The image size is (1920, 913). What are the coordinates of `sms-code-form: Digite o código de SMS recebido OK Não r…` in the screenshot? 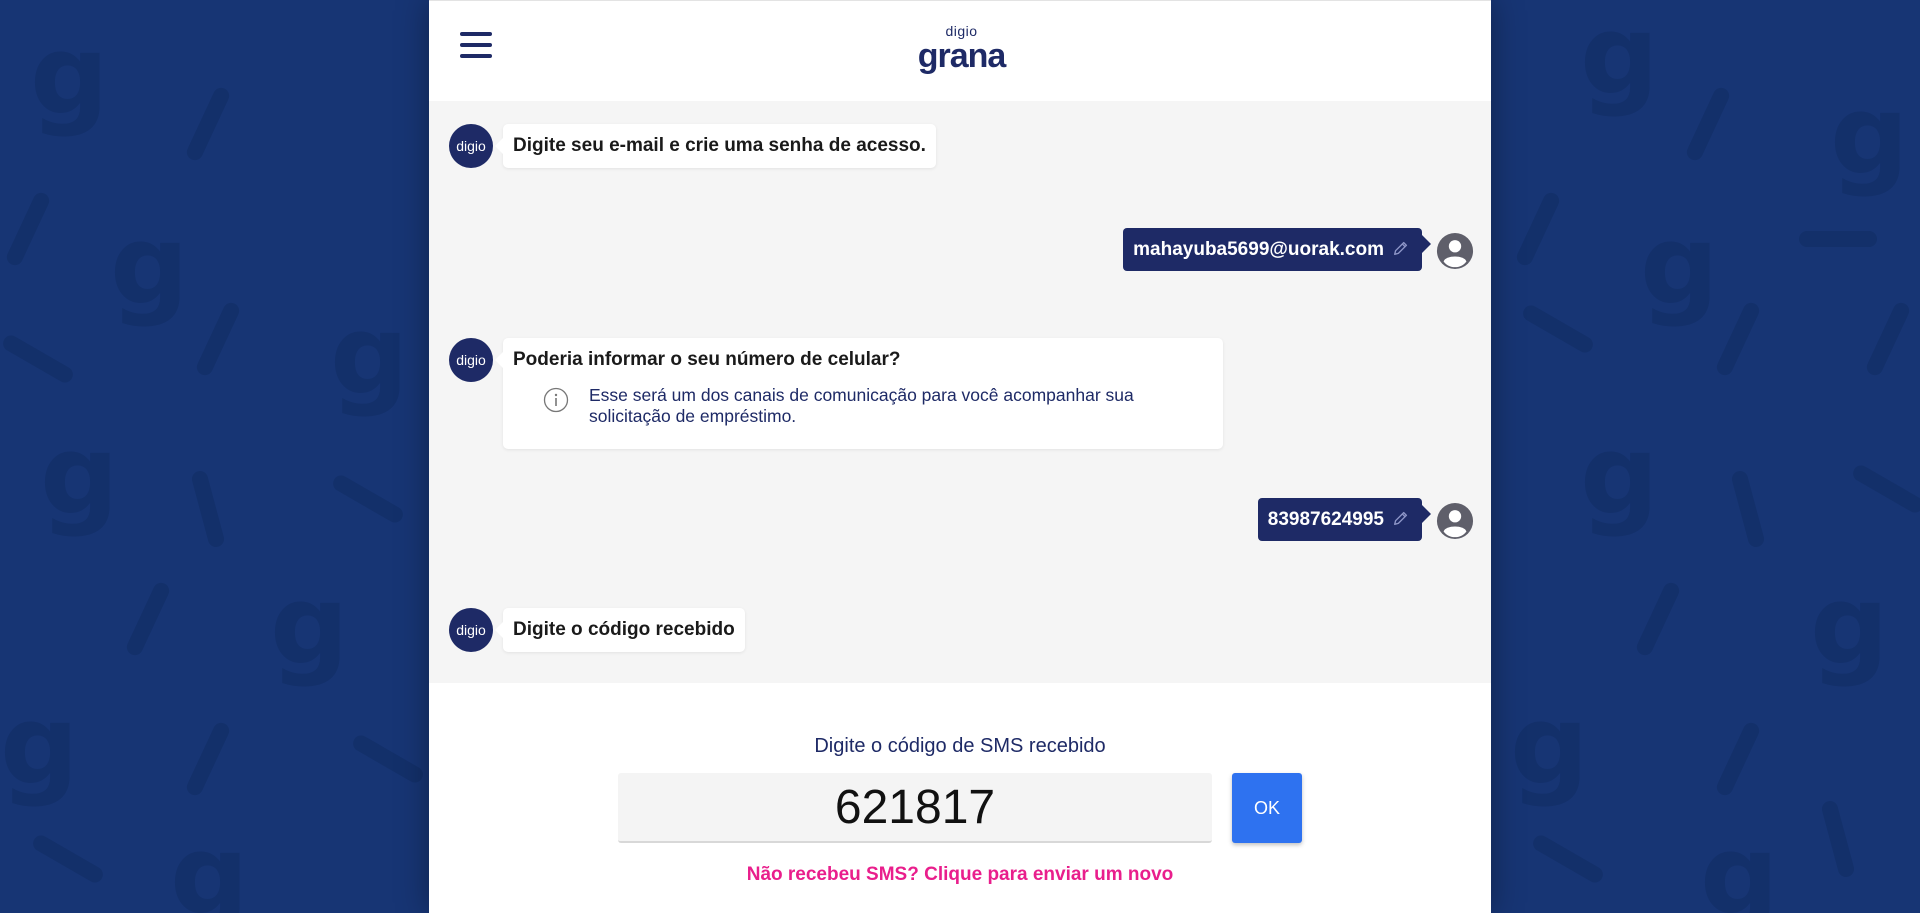 It's located at (960, 798).